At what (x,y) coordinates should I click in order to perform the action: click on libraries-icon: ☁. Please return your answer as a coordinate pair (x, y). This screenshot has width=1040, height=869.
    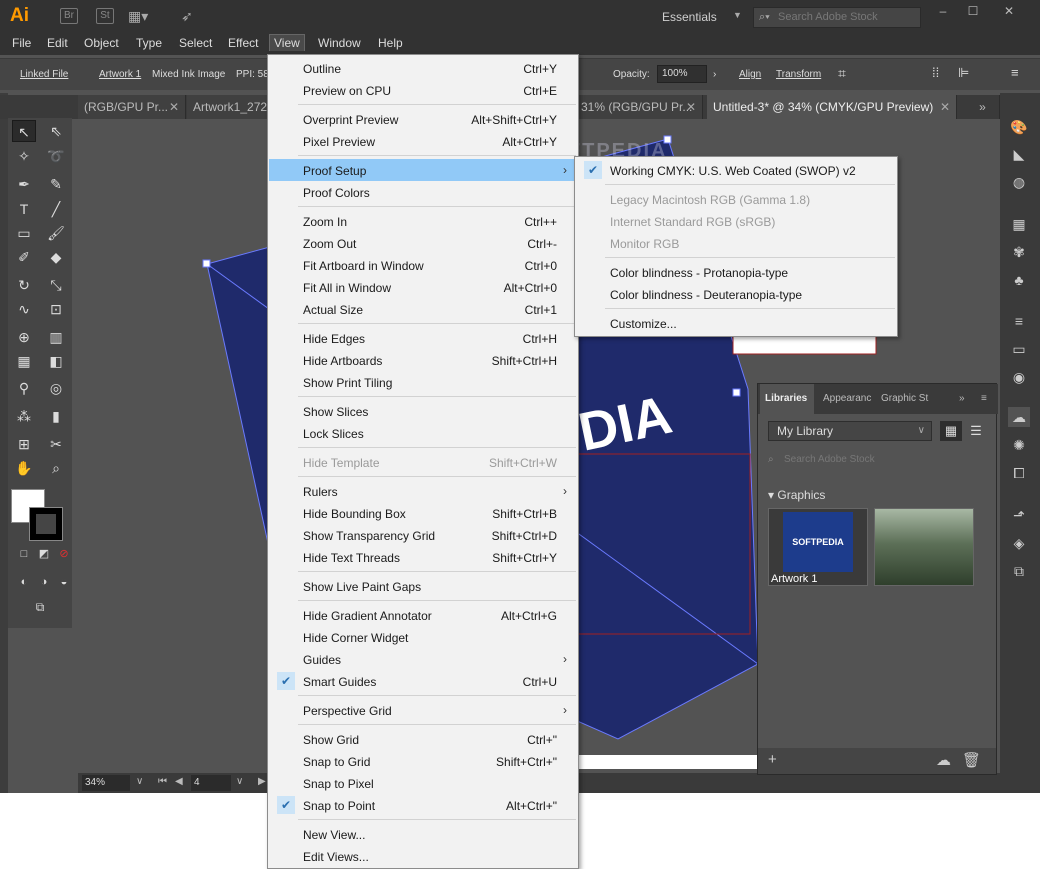
    Looking at the image, I should click on (1019, 417).